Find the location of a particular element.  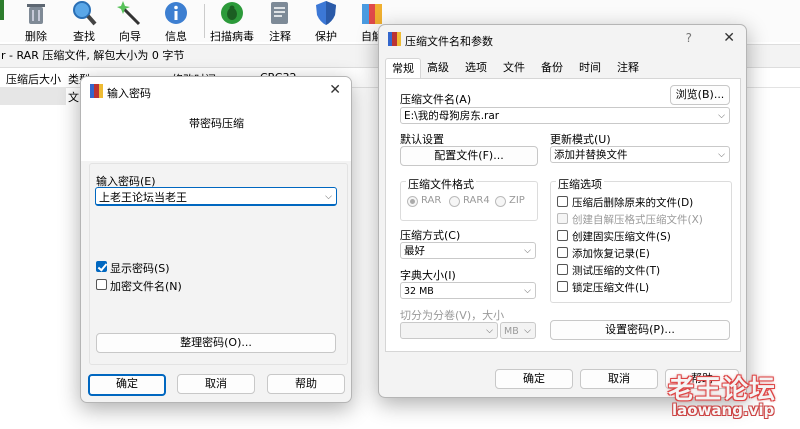

encrypt-filenames-label: 加密文件名(N) is located at coordinates (146, 286).